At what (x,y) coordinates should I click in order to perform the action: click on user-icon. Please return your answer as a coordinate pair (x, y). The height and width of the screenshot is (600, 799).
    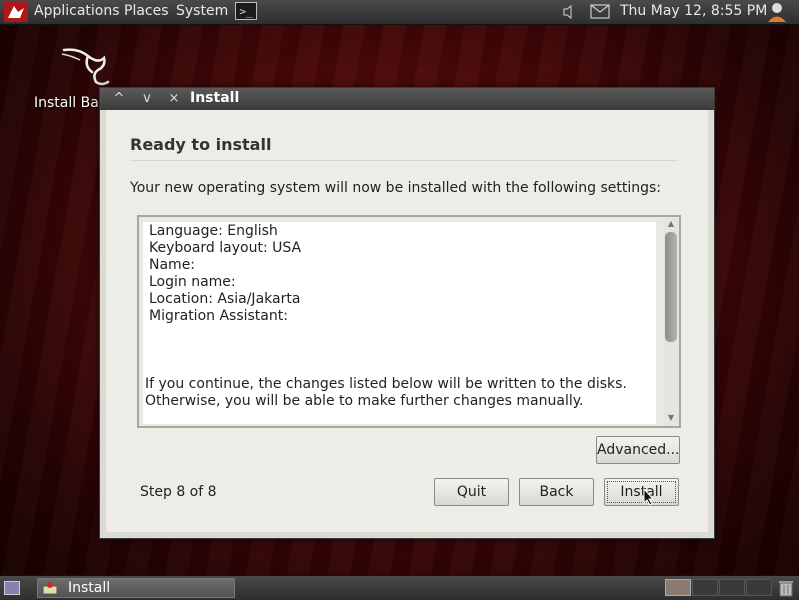
    Looking at the image, I should click on (777, 12).